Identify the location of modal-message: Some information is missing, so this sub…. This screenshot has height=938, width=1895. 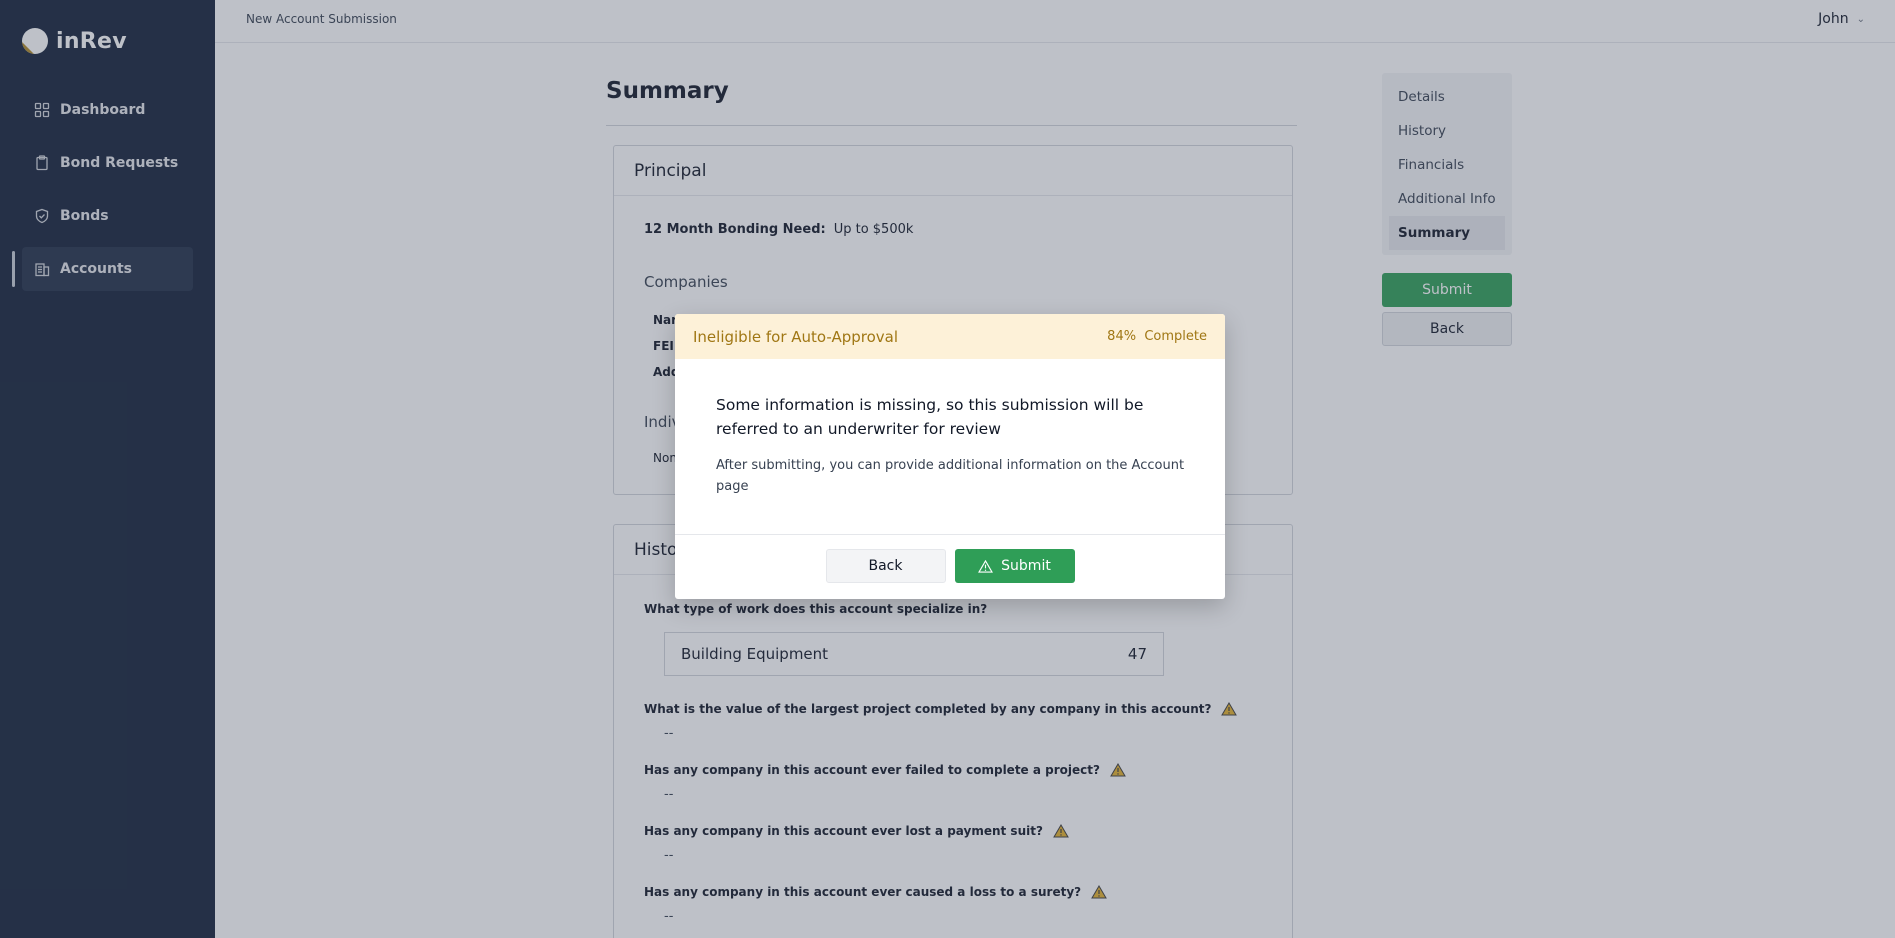
(930, 417).